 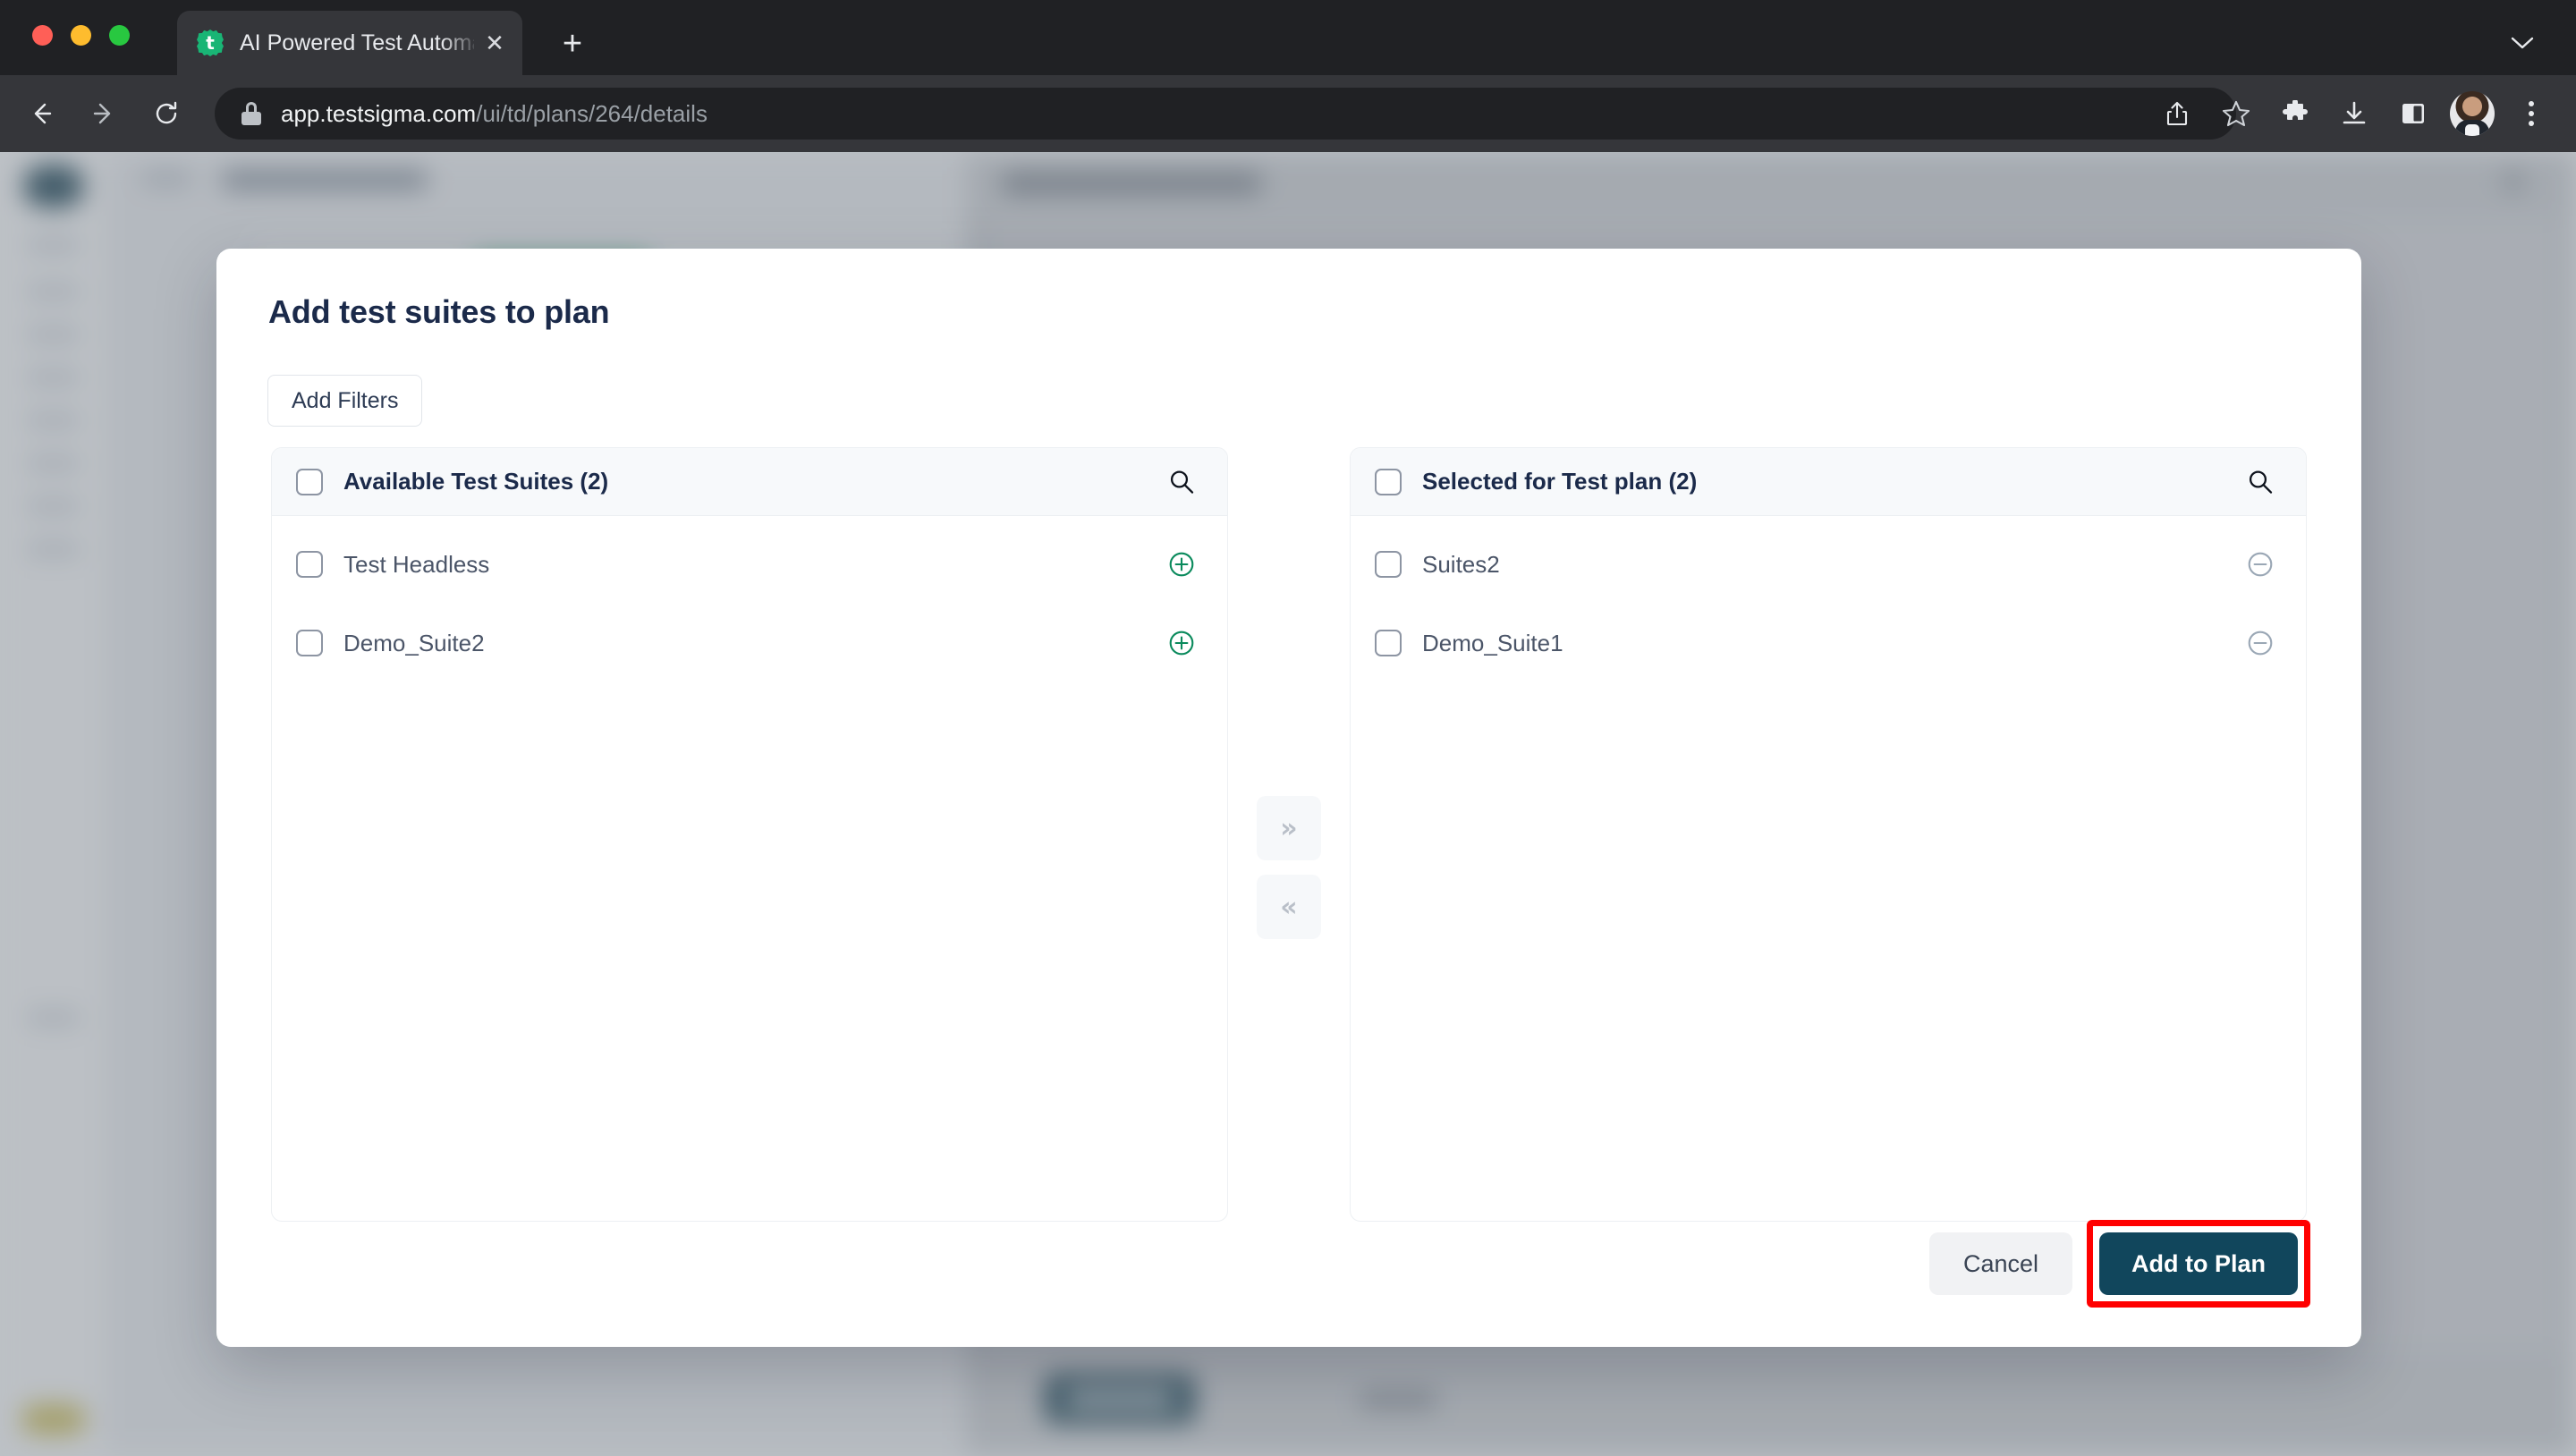 I want to click on star-icon, so click(x=2236, y=114).